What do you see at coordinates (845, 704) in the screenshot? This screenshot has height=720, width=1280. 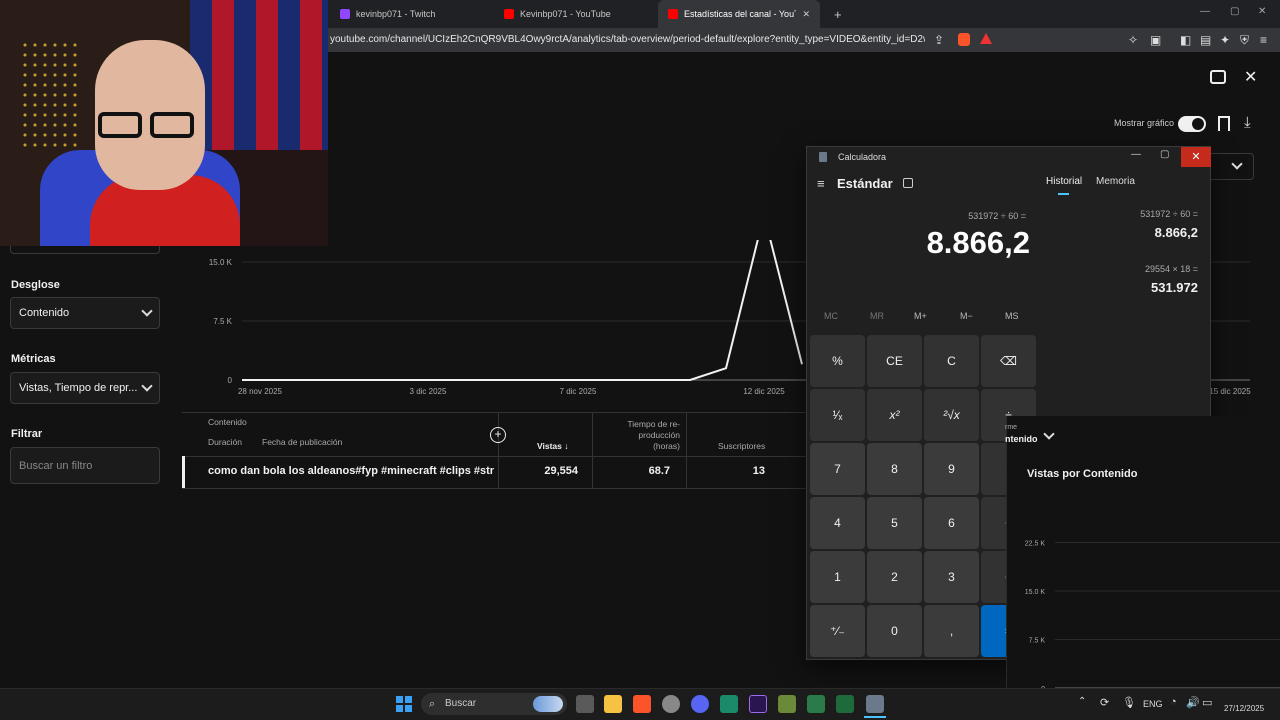 I see `excel-icon` at bounding box center [845, 704].